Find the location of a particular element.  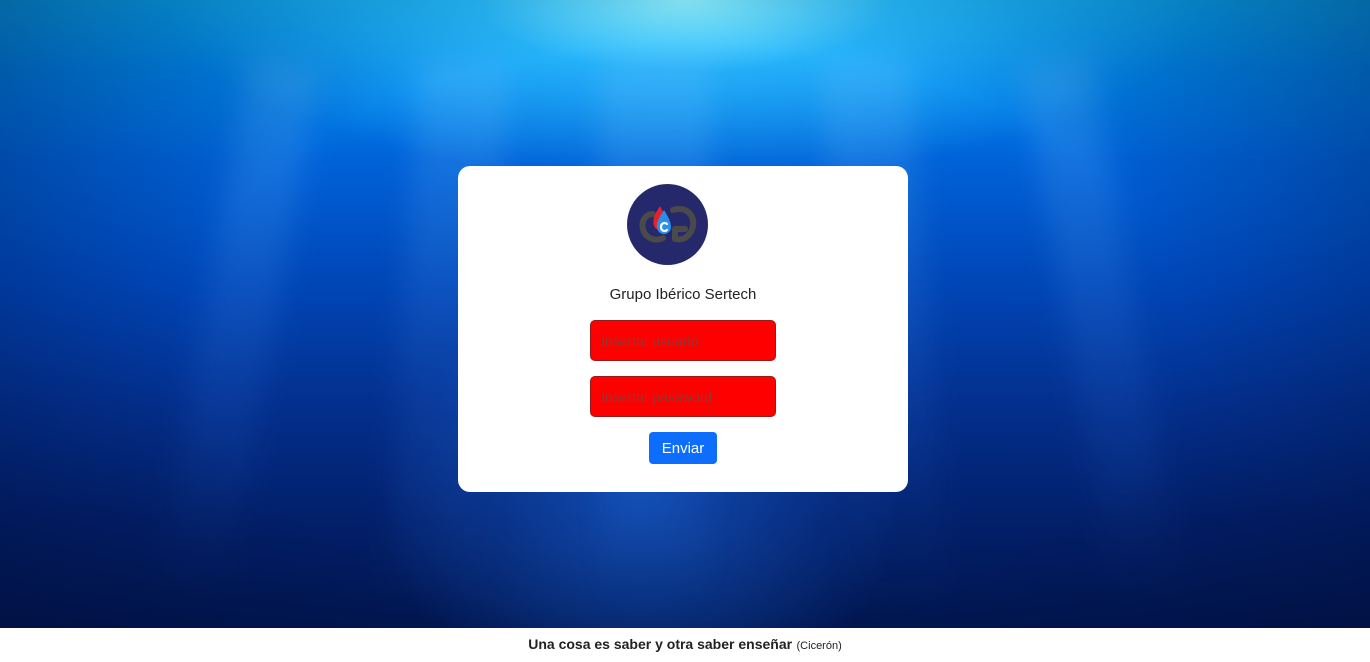

footer-author: (Cicerón) is located at coordinates (819, 646).